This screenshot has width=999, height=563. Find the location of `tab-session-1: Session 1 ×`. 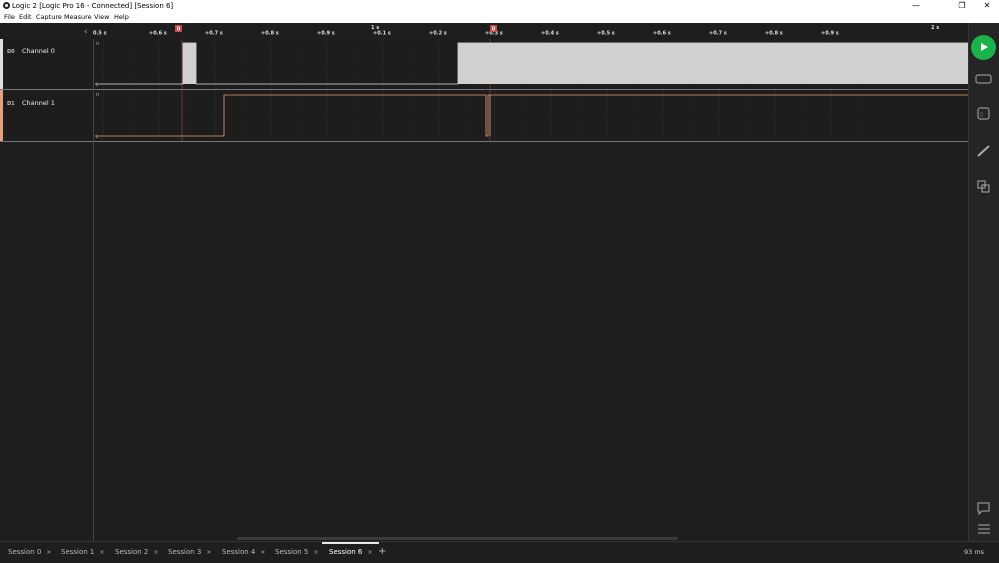

tab-session-1: Session 1 × is located at coordinates (82, 552).